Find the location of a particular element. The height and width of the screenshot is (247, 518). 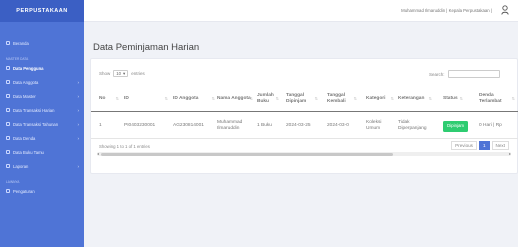

show-label: Show is located at coordinates (105, 73).